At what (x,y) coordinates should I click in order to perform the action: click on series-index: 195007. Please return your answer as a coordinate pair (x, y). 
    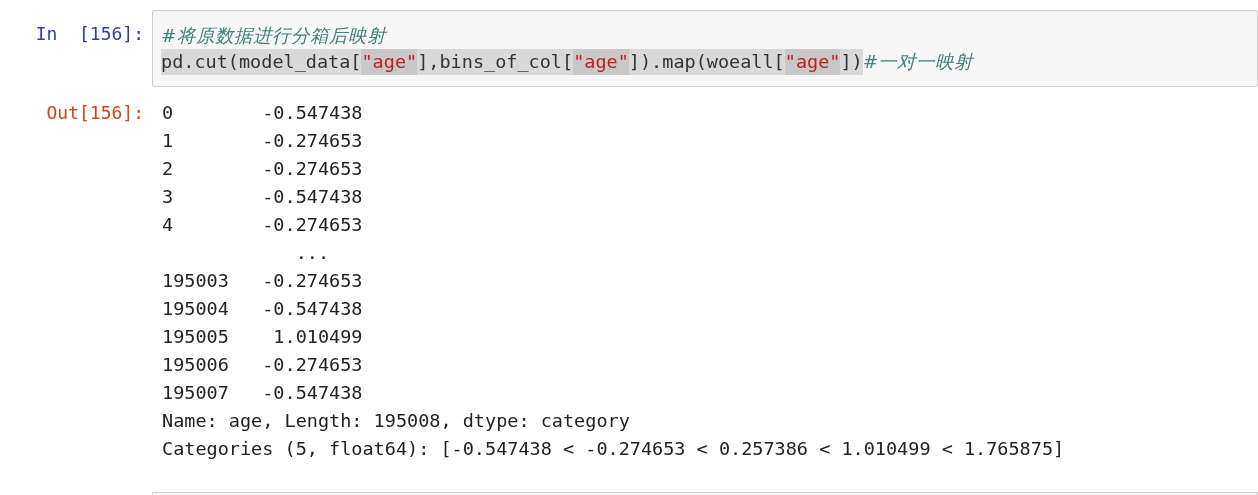
    Looking at the image, I should click on (196, 393).